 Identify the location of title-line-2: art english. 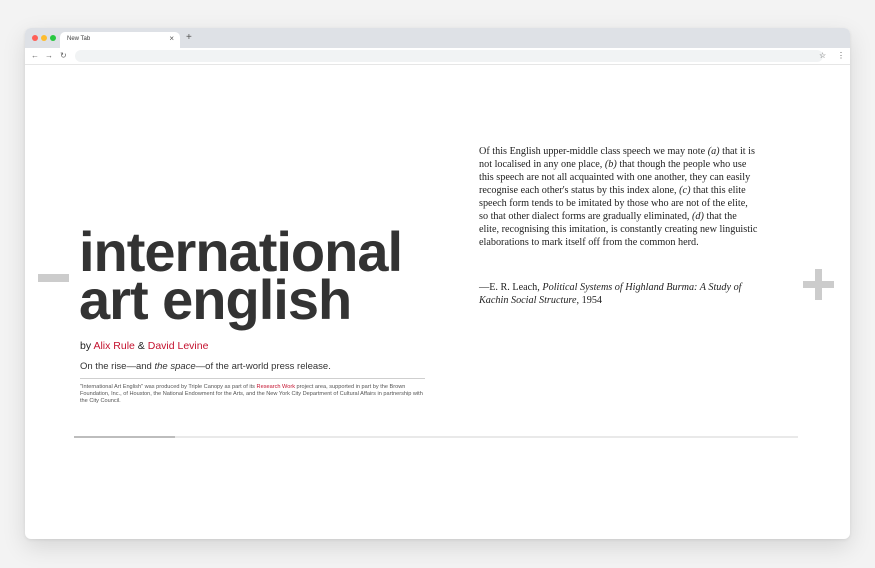
(215, 299).